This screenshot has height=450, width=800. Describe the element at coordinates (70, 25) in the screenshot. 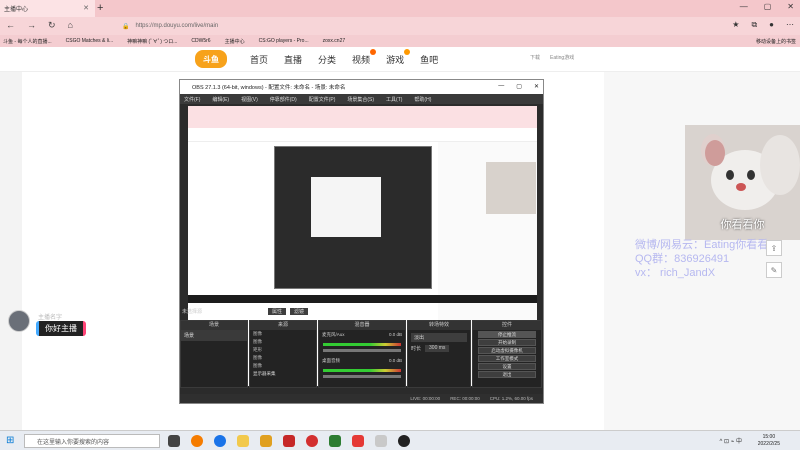

I see `home-icon: ⌂` at that location.